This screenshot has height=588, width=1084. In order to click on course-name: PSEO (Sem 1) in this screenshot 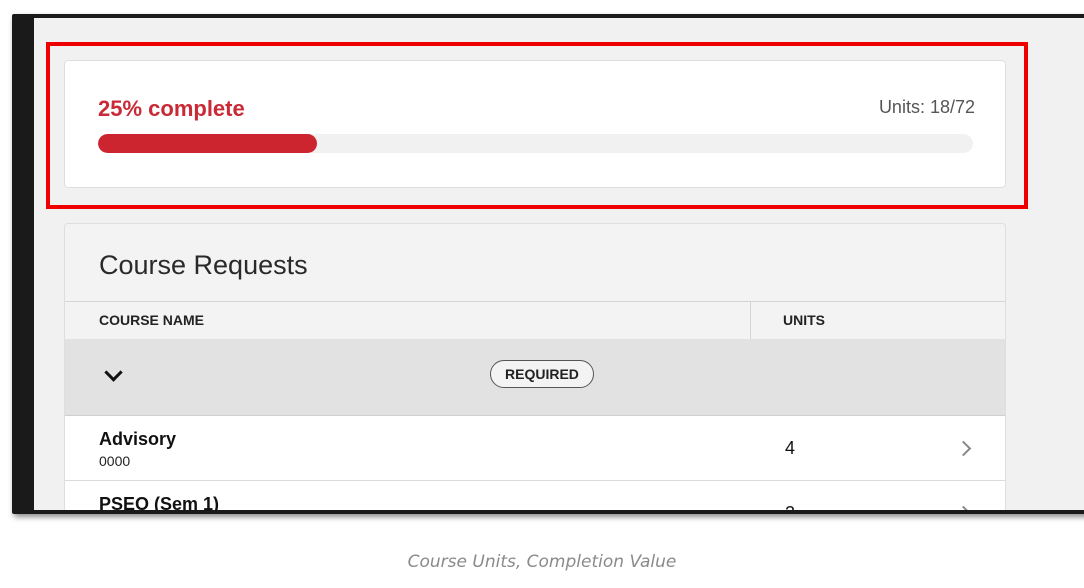, I will do `click(159, 502)`.